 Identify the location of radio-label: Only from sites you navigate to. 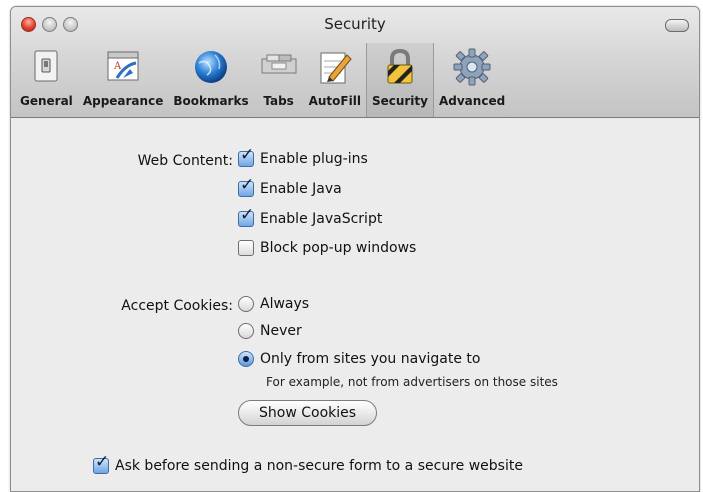
(370, 359).